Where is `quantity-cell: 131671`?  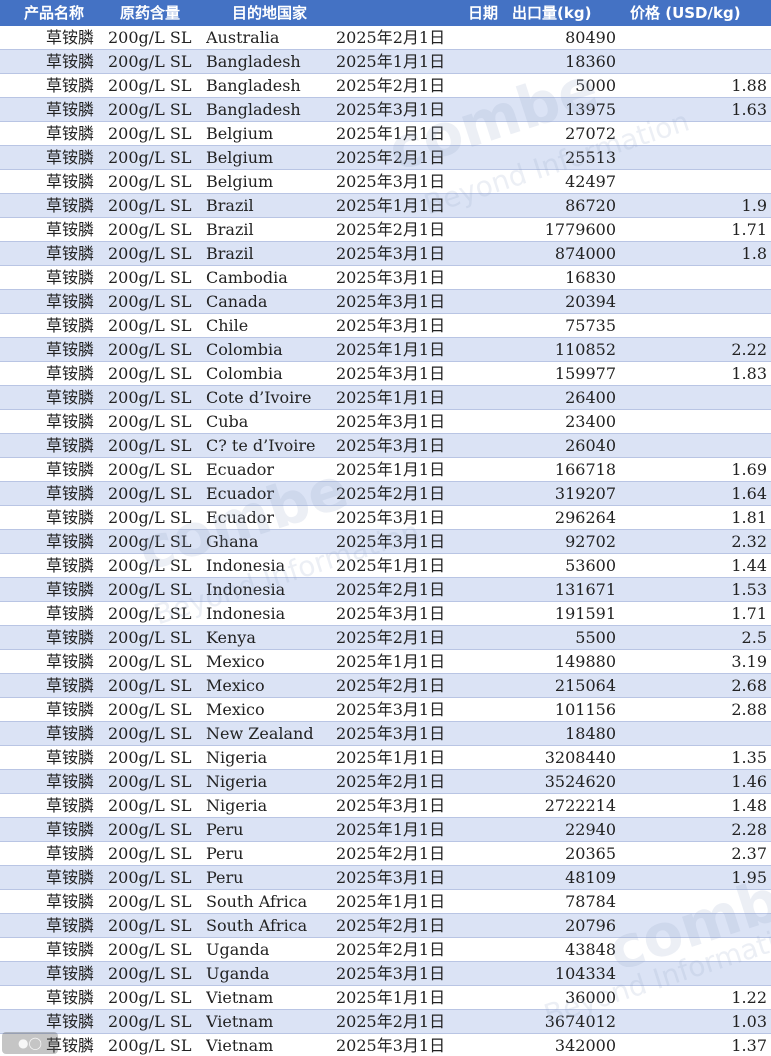
quantity-cell: 131671 is located at coordinates (537, 590).